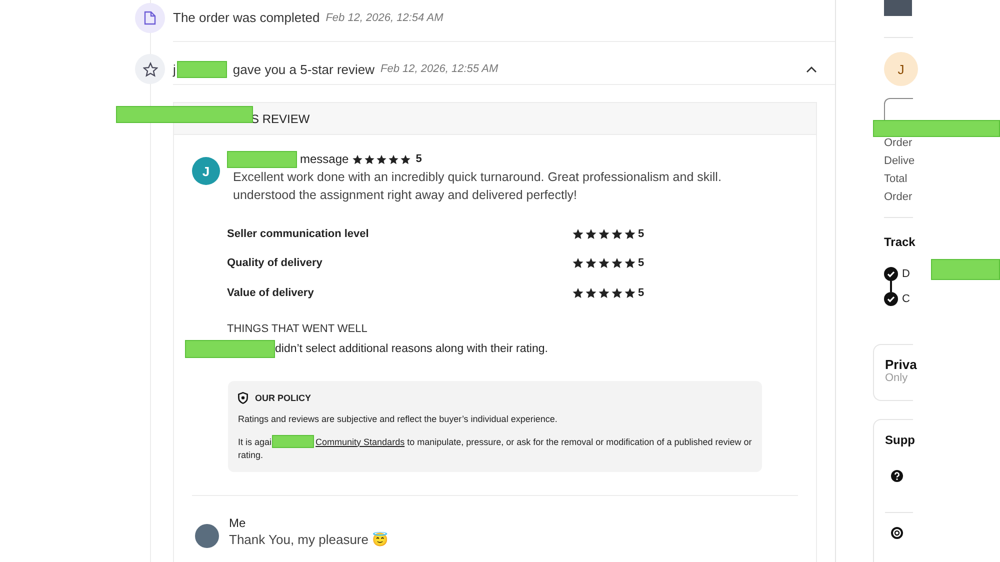  What do you see at coordinates (324, 159) in the screenshot?
I see `author-label: message` at bounding box center [324, 159].